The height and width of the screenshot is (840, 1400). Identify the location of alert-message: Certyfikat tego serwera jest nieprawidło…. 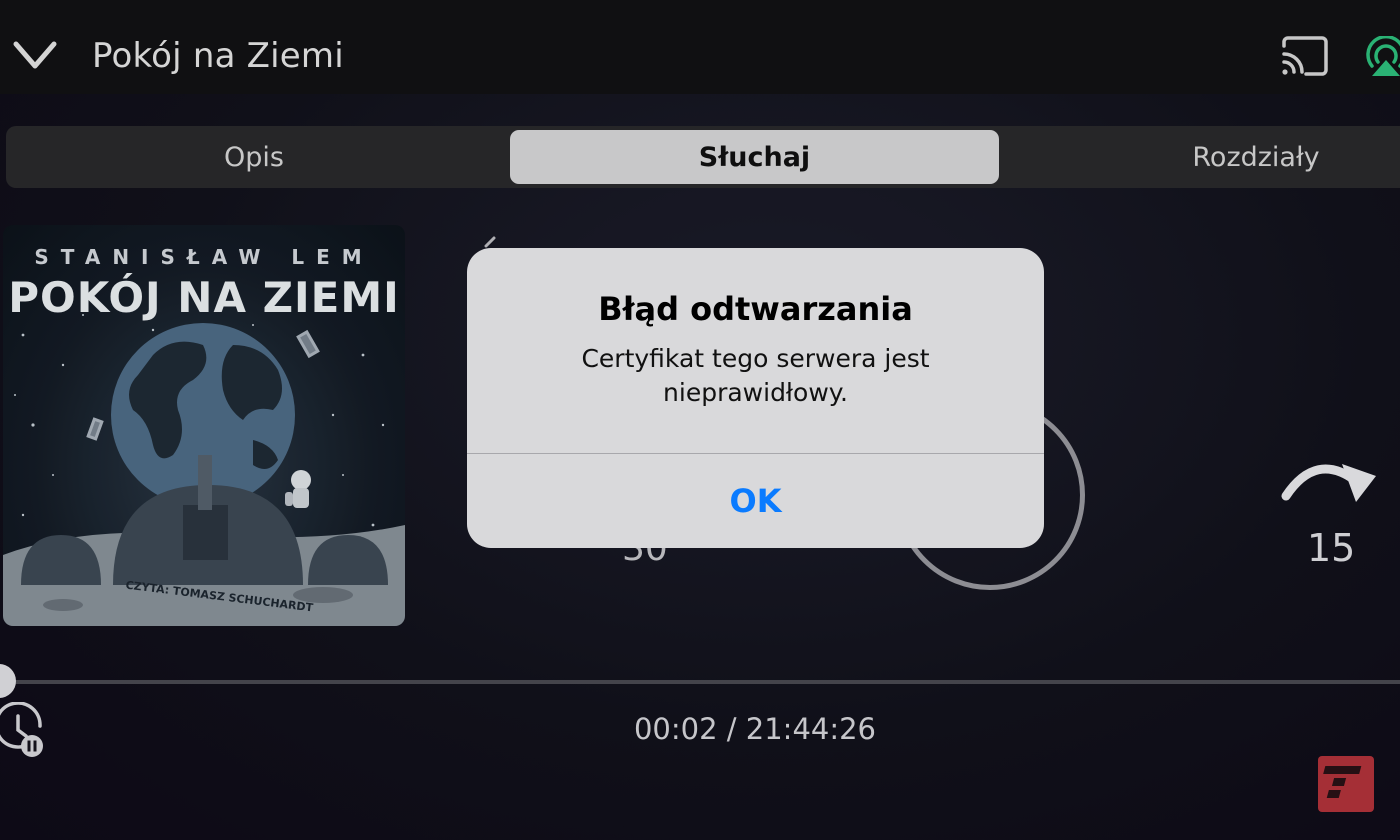
(755, 375).